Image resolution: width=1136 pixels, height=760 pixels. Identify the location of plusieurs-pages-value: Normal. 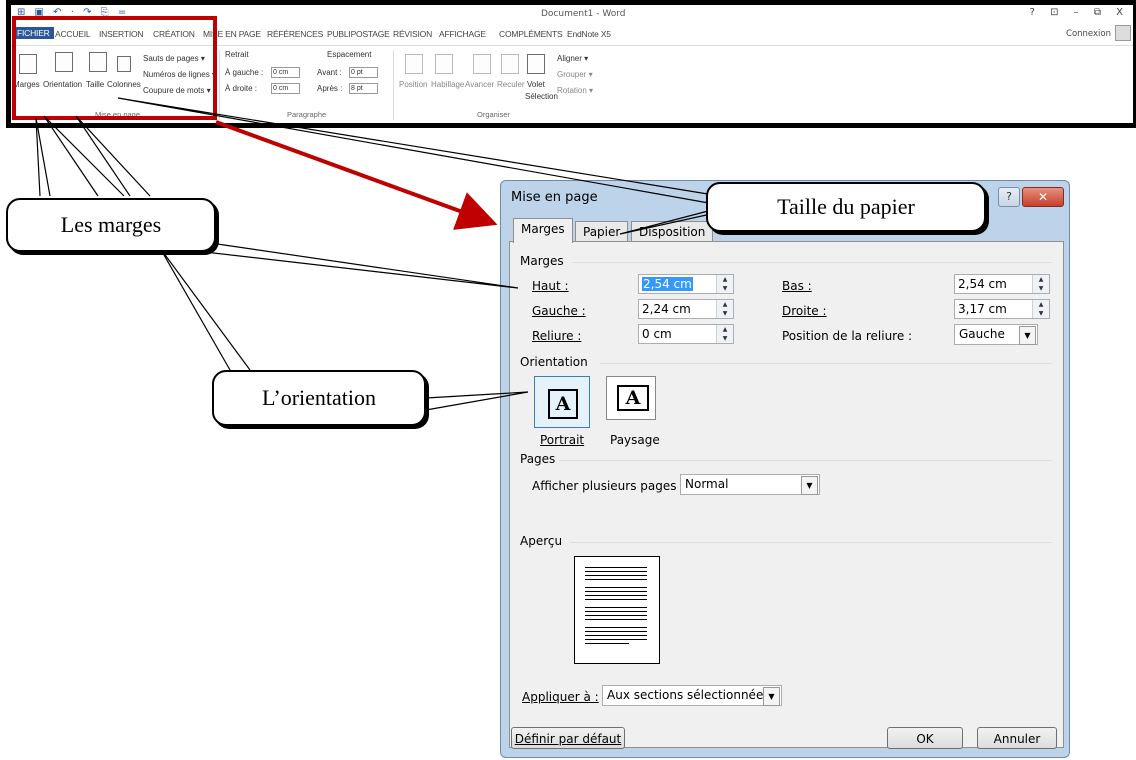
(706, 484).